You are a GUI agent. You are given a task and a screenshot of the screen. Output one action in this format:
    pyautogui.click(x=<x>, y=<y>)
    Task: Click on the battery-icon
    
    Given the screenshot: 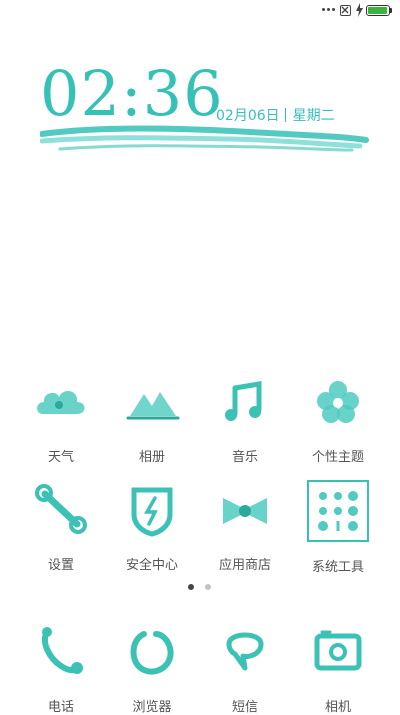 What is the action you would take?
    pyautogui.click(x=378, y=10)
    